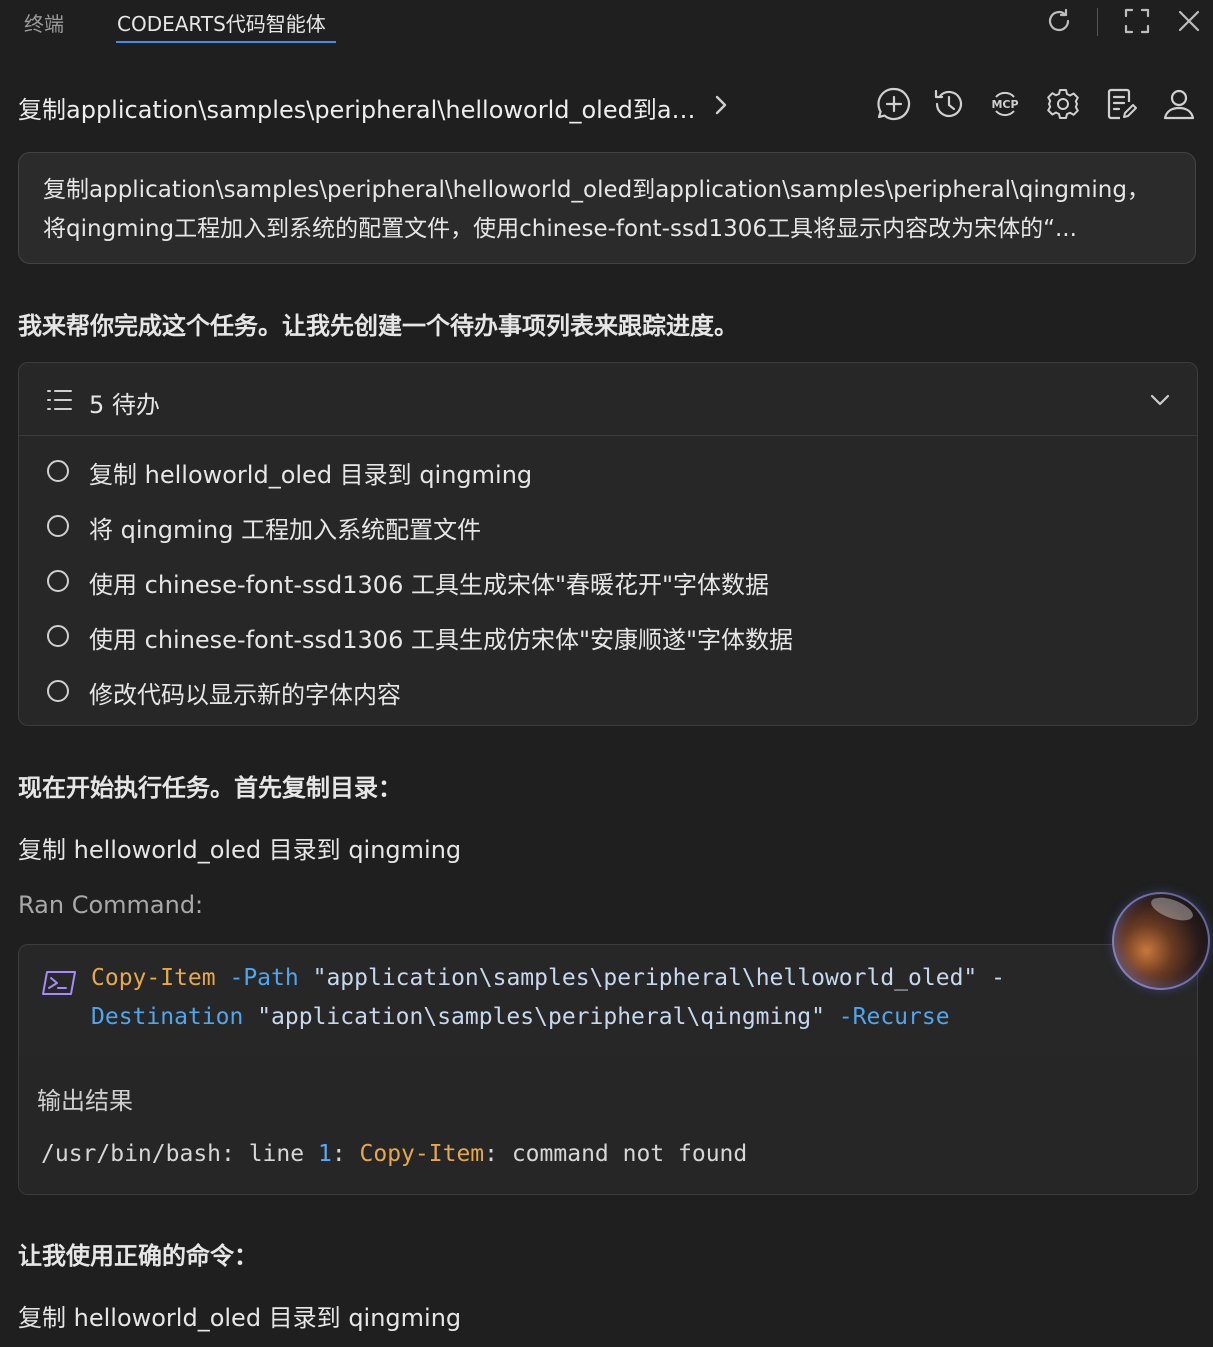 The image size is (1213, 1347). What do you see at coordinates (167, 1017) in the screenshot?
I see `param-destination-token: Destination` at bounding box center [167, 1017].